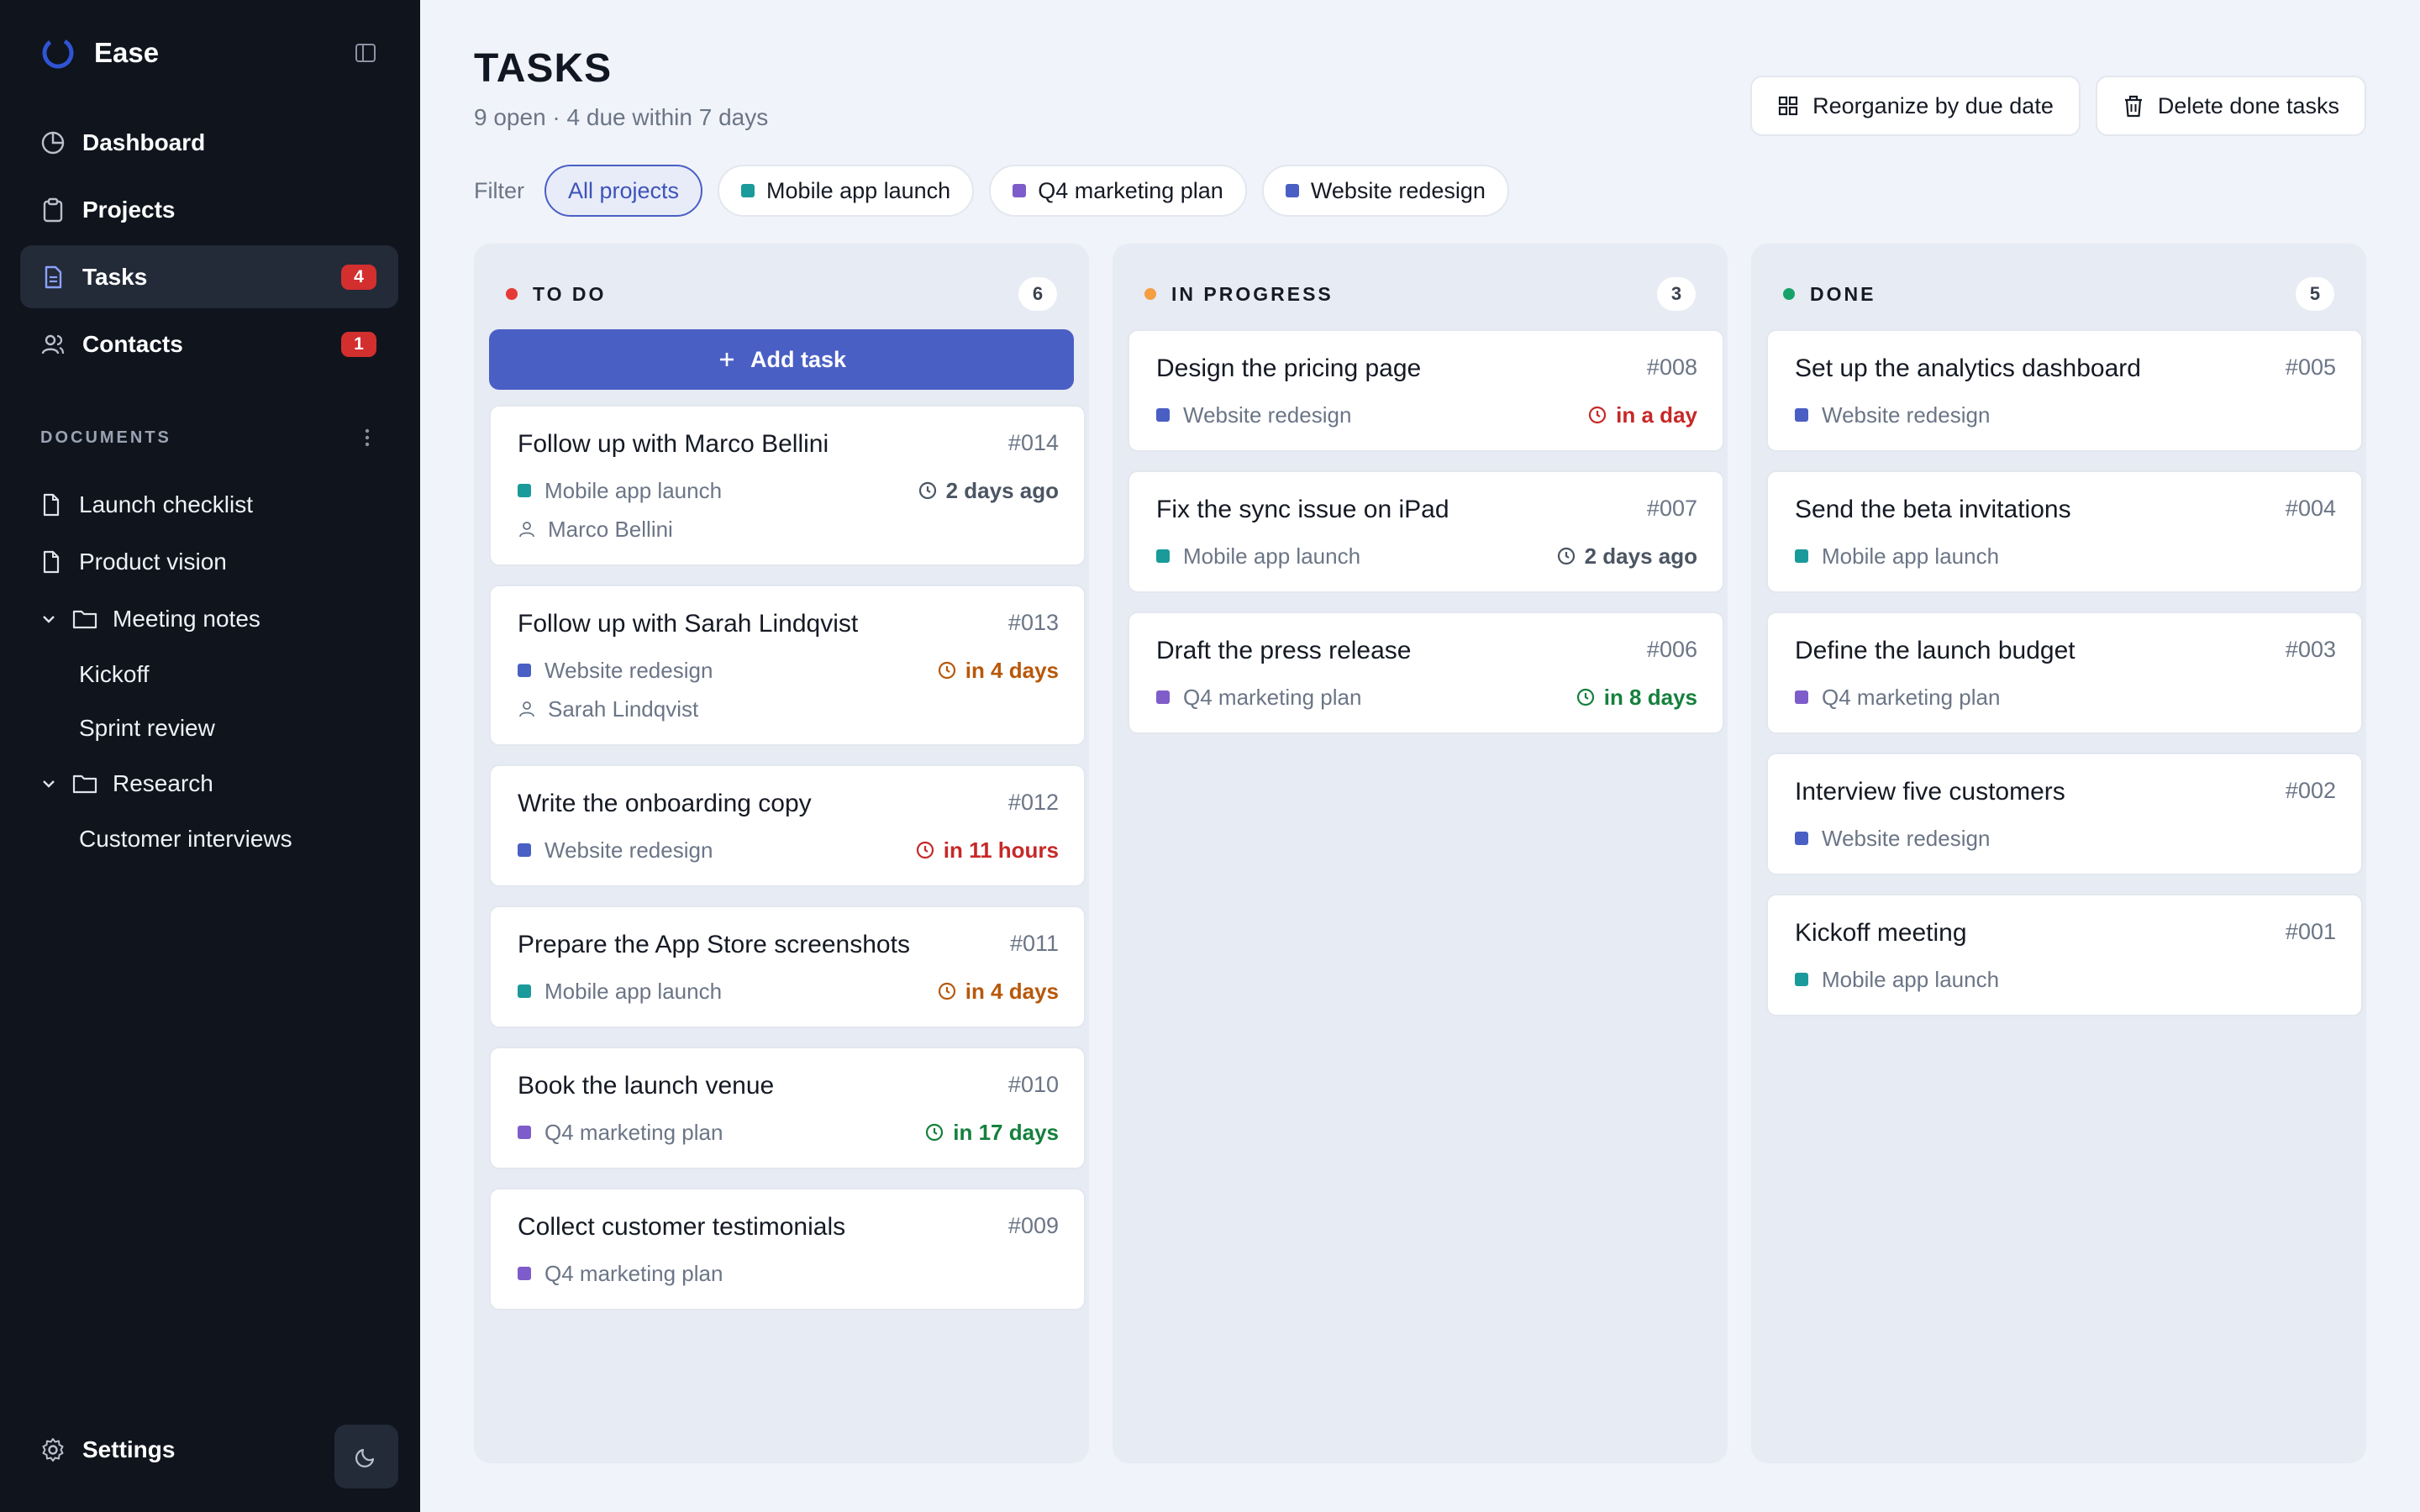 The image size is (2420, 1512). I want to click on filter-chip-all-projects: All projects, so click(623, 191).